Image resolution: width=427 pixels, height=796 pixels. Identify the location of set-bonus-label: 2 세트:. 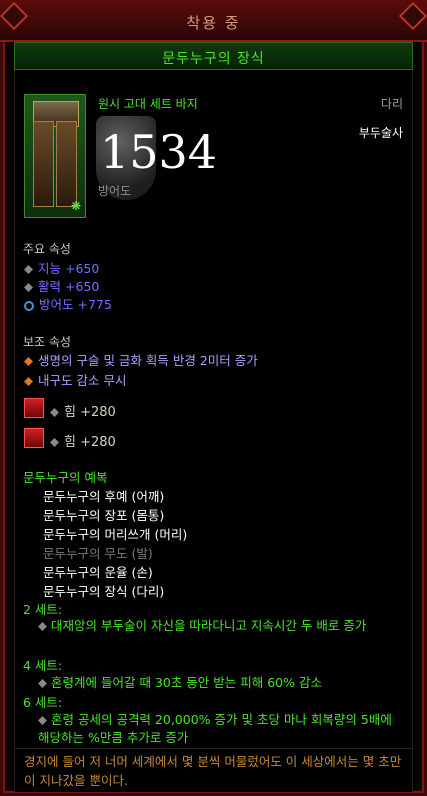
(43, 609).